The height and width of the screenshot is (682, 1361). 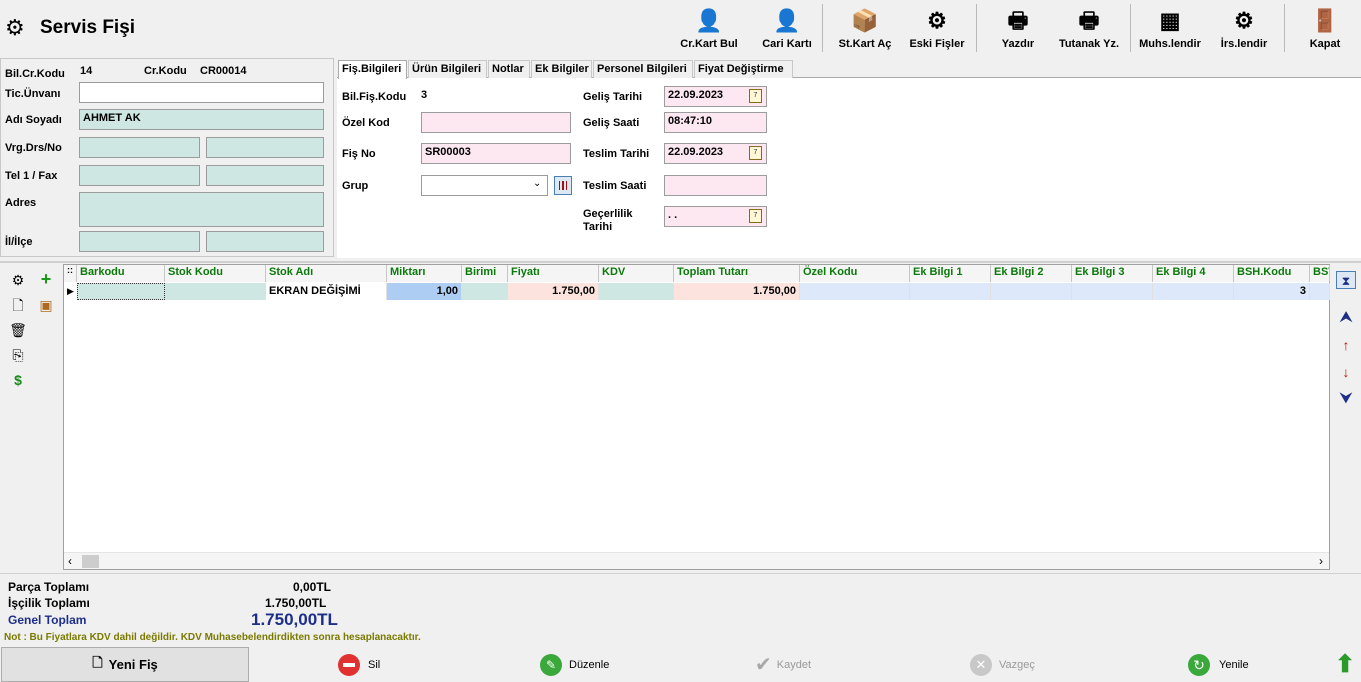 What do you see at coordinates (1031, 273) in the screenshot?
I see `column-header: Ek Bilgi 2` at bounding box center [1031, 273].